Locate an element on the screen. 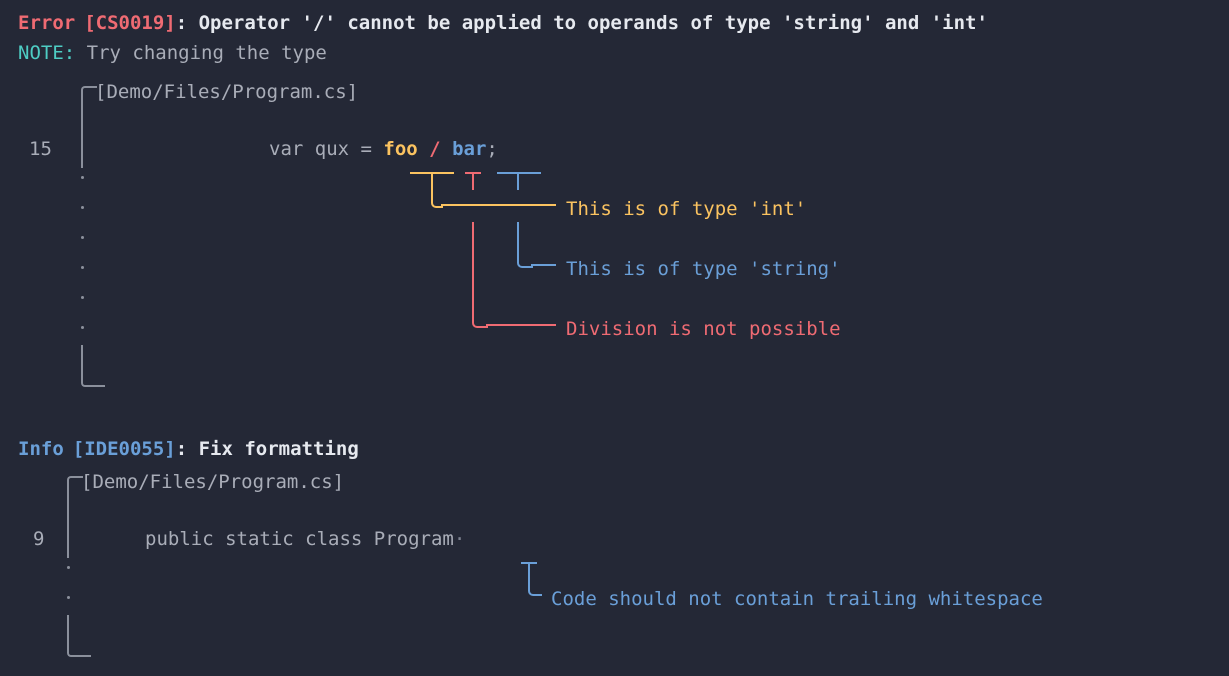 The height and width of the screenshot is (676, 1229). connector-line-string is located at coordinates (543, 265).